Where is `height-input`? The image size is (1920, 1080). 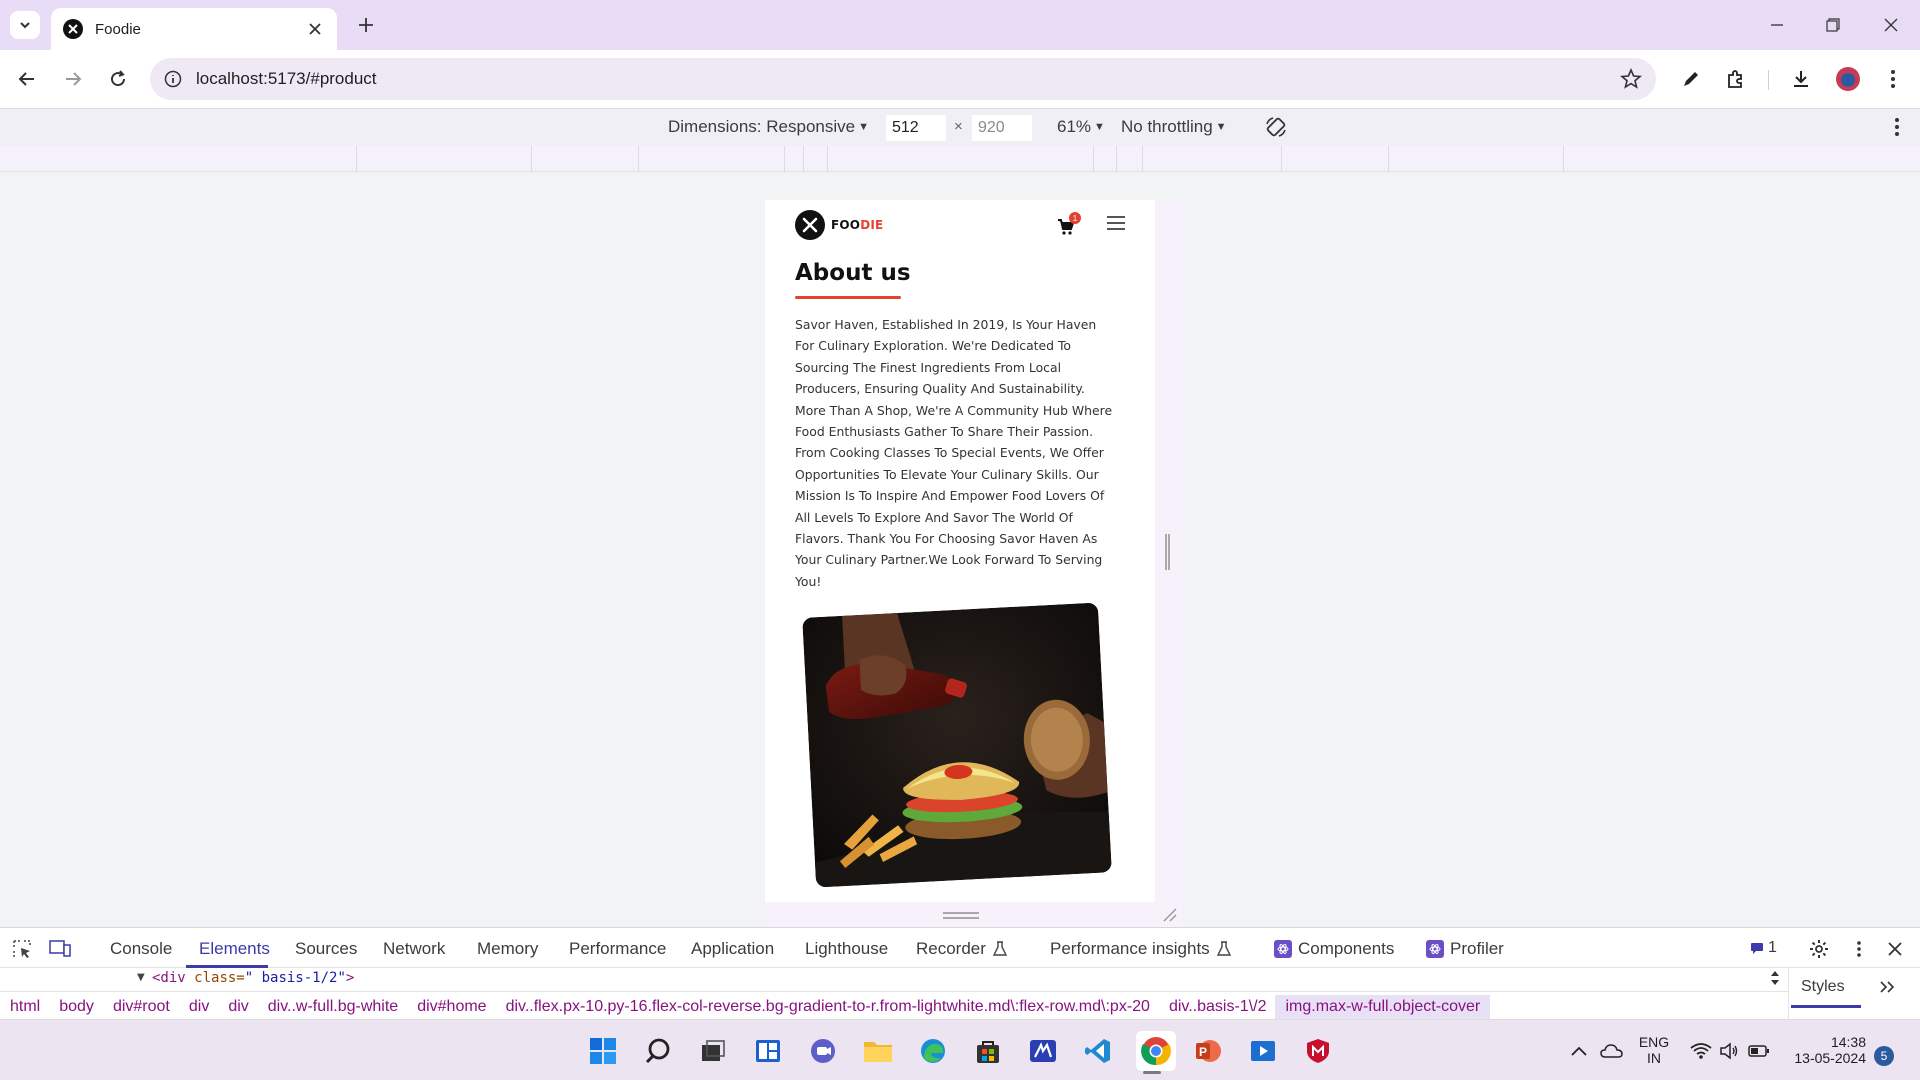 height-input is located at coordinates (1002, 128).